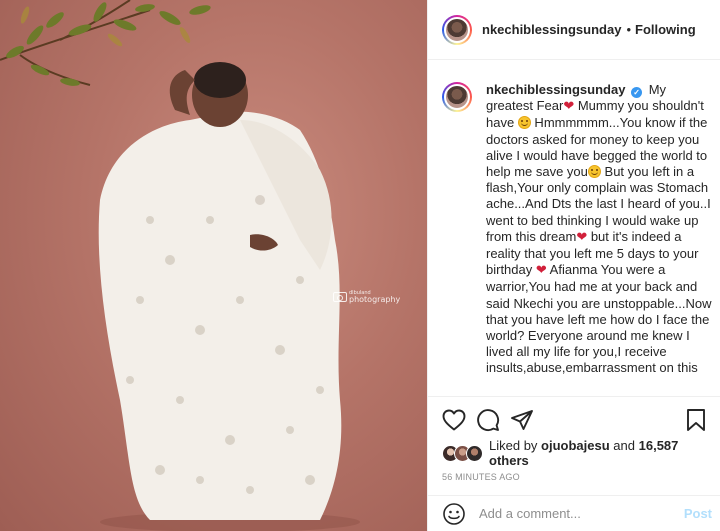 This screenshot has width=720, height=531. Describe the element at coordinates (624, 445) in the screenshot. I see `and-label: and` at that location.